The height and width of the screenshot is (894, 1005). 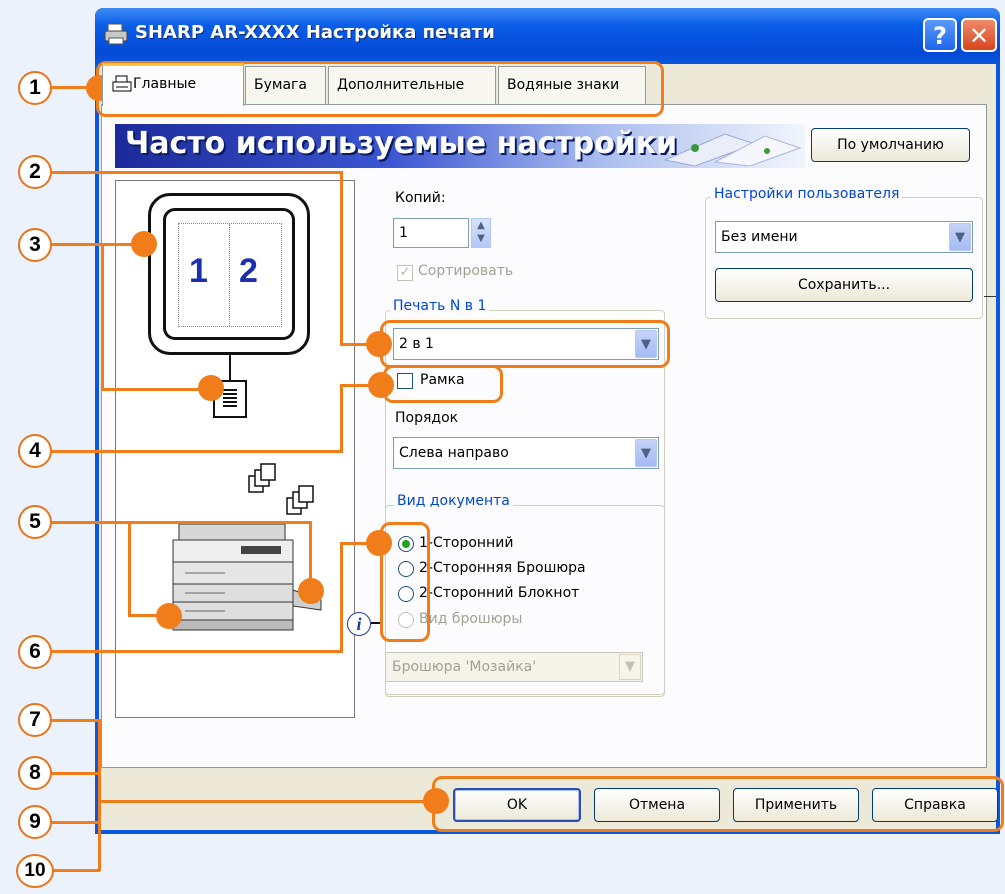 I want to click on page-divider, so click(x=229, y=275).